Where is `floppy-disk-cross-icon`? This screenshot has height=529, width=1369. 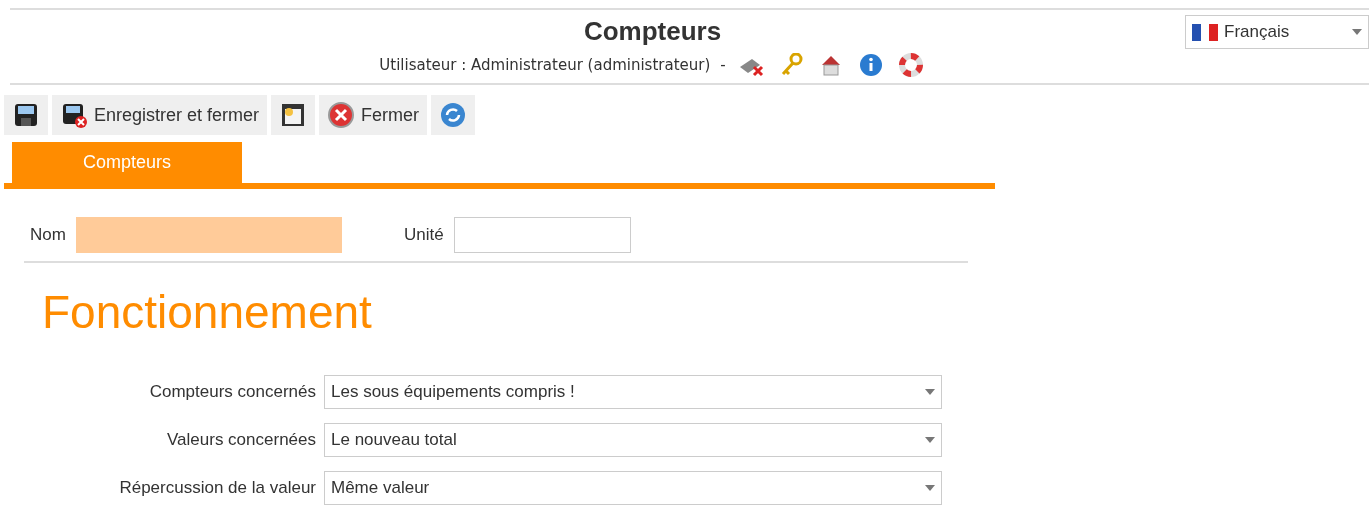 floppy-disk-cross-icon is located at coordinates (74, 115).